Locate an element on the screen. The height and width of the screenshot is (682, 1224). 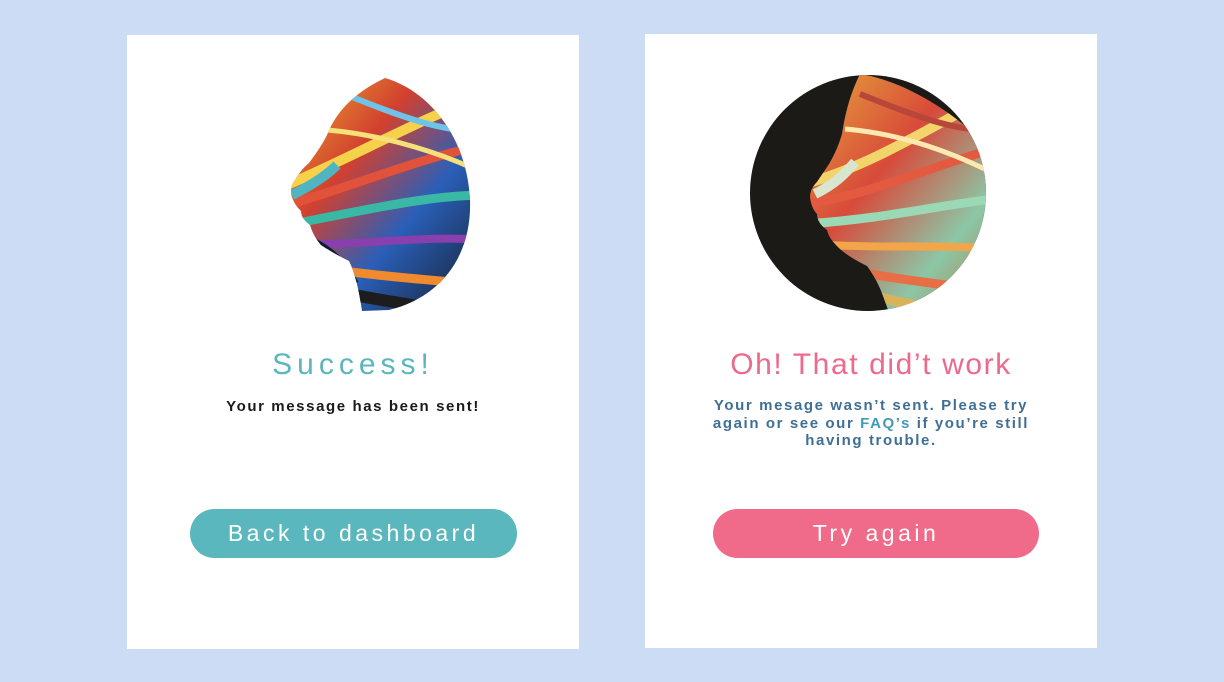
try-again-button: Try again is located at coordinates (876, 533).